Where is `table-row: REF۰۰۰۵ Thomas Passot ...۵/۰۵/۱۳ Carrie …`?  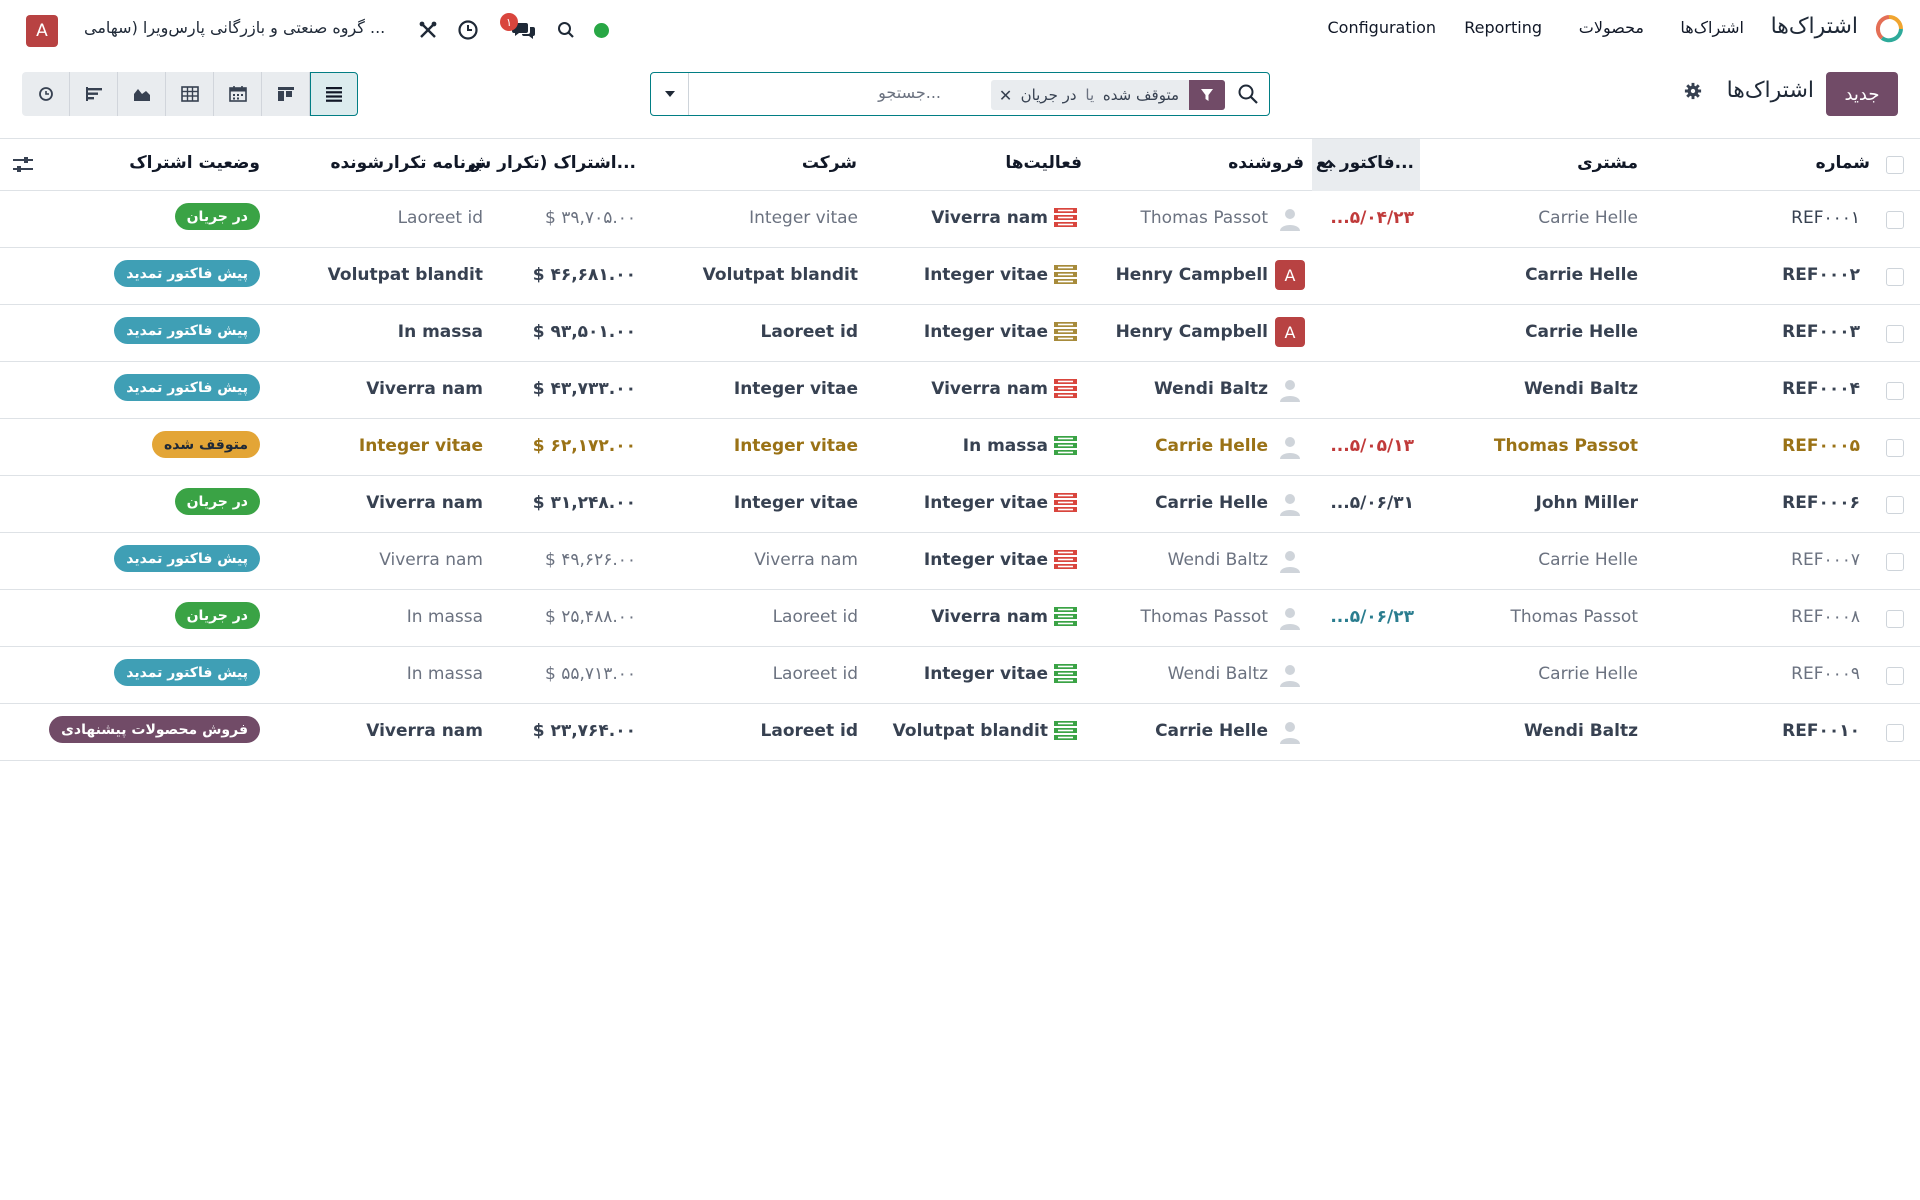 table-row: REF۰۰۰۵ Thomas Passot ...۵/۰۵/۱۳ Carrie … is located at coordinates (960, 447).